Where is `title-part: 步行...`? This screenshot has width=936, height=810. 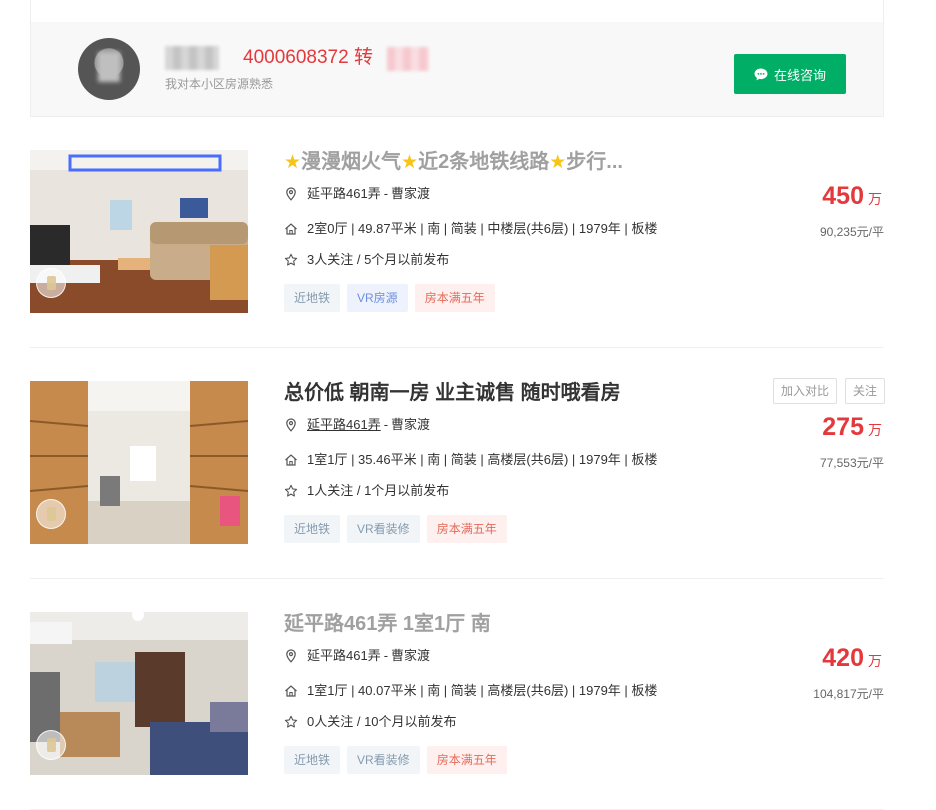
title-part: 步行... is located at coordinates (594, 162).